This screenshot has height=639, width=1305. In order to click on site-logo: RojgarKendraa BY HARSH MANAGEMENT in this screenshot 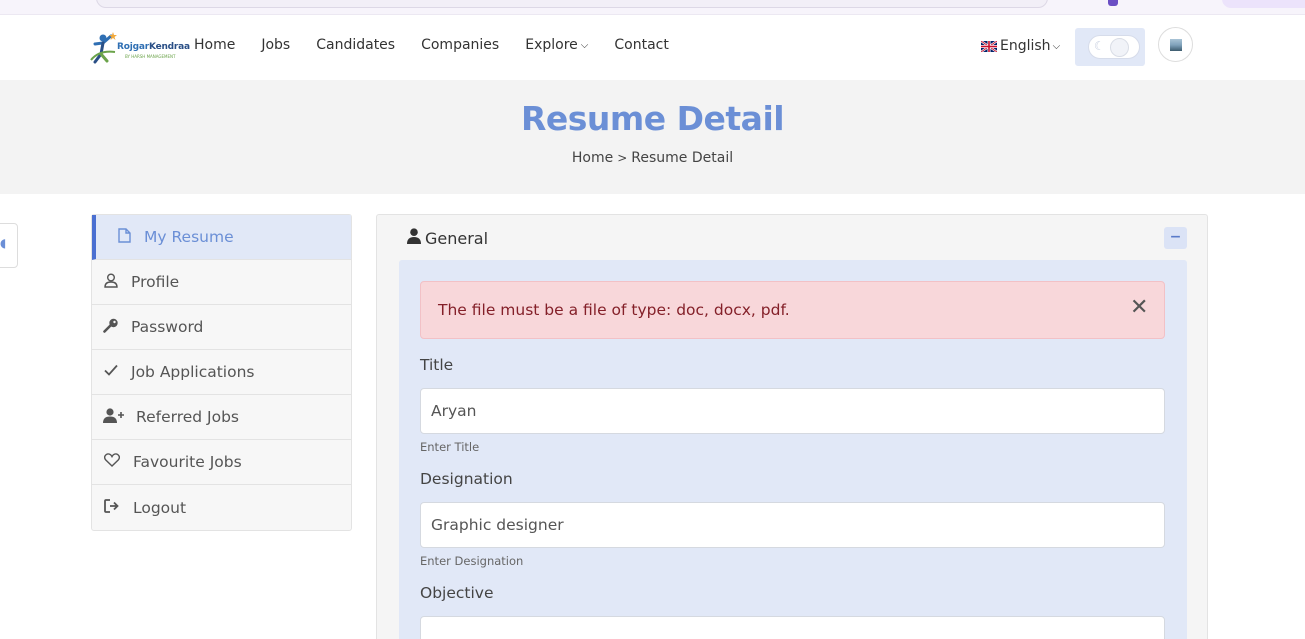, I will do `click(139, 49)`.